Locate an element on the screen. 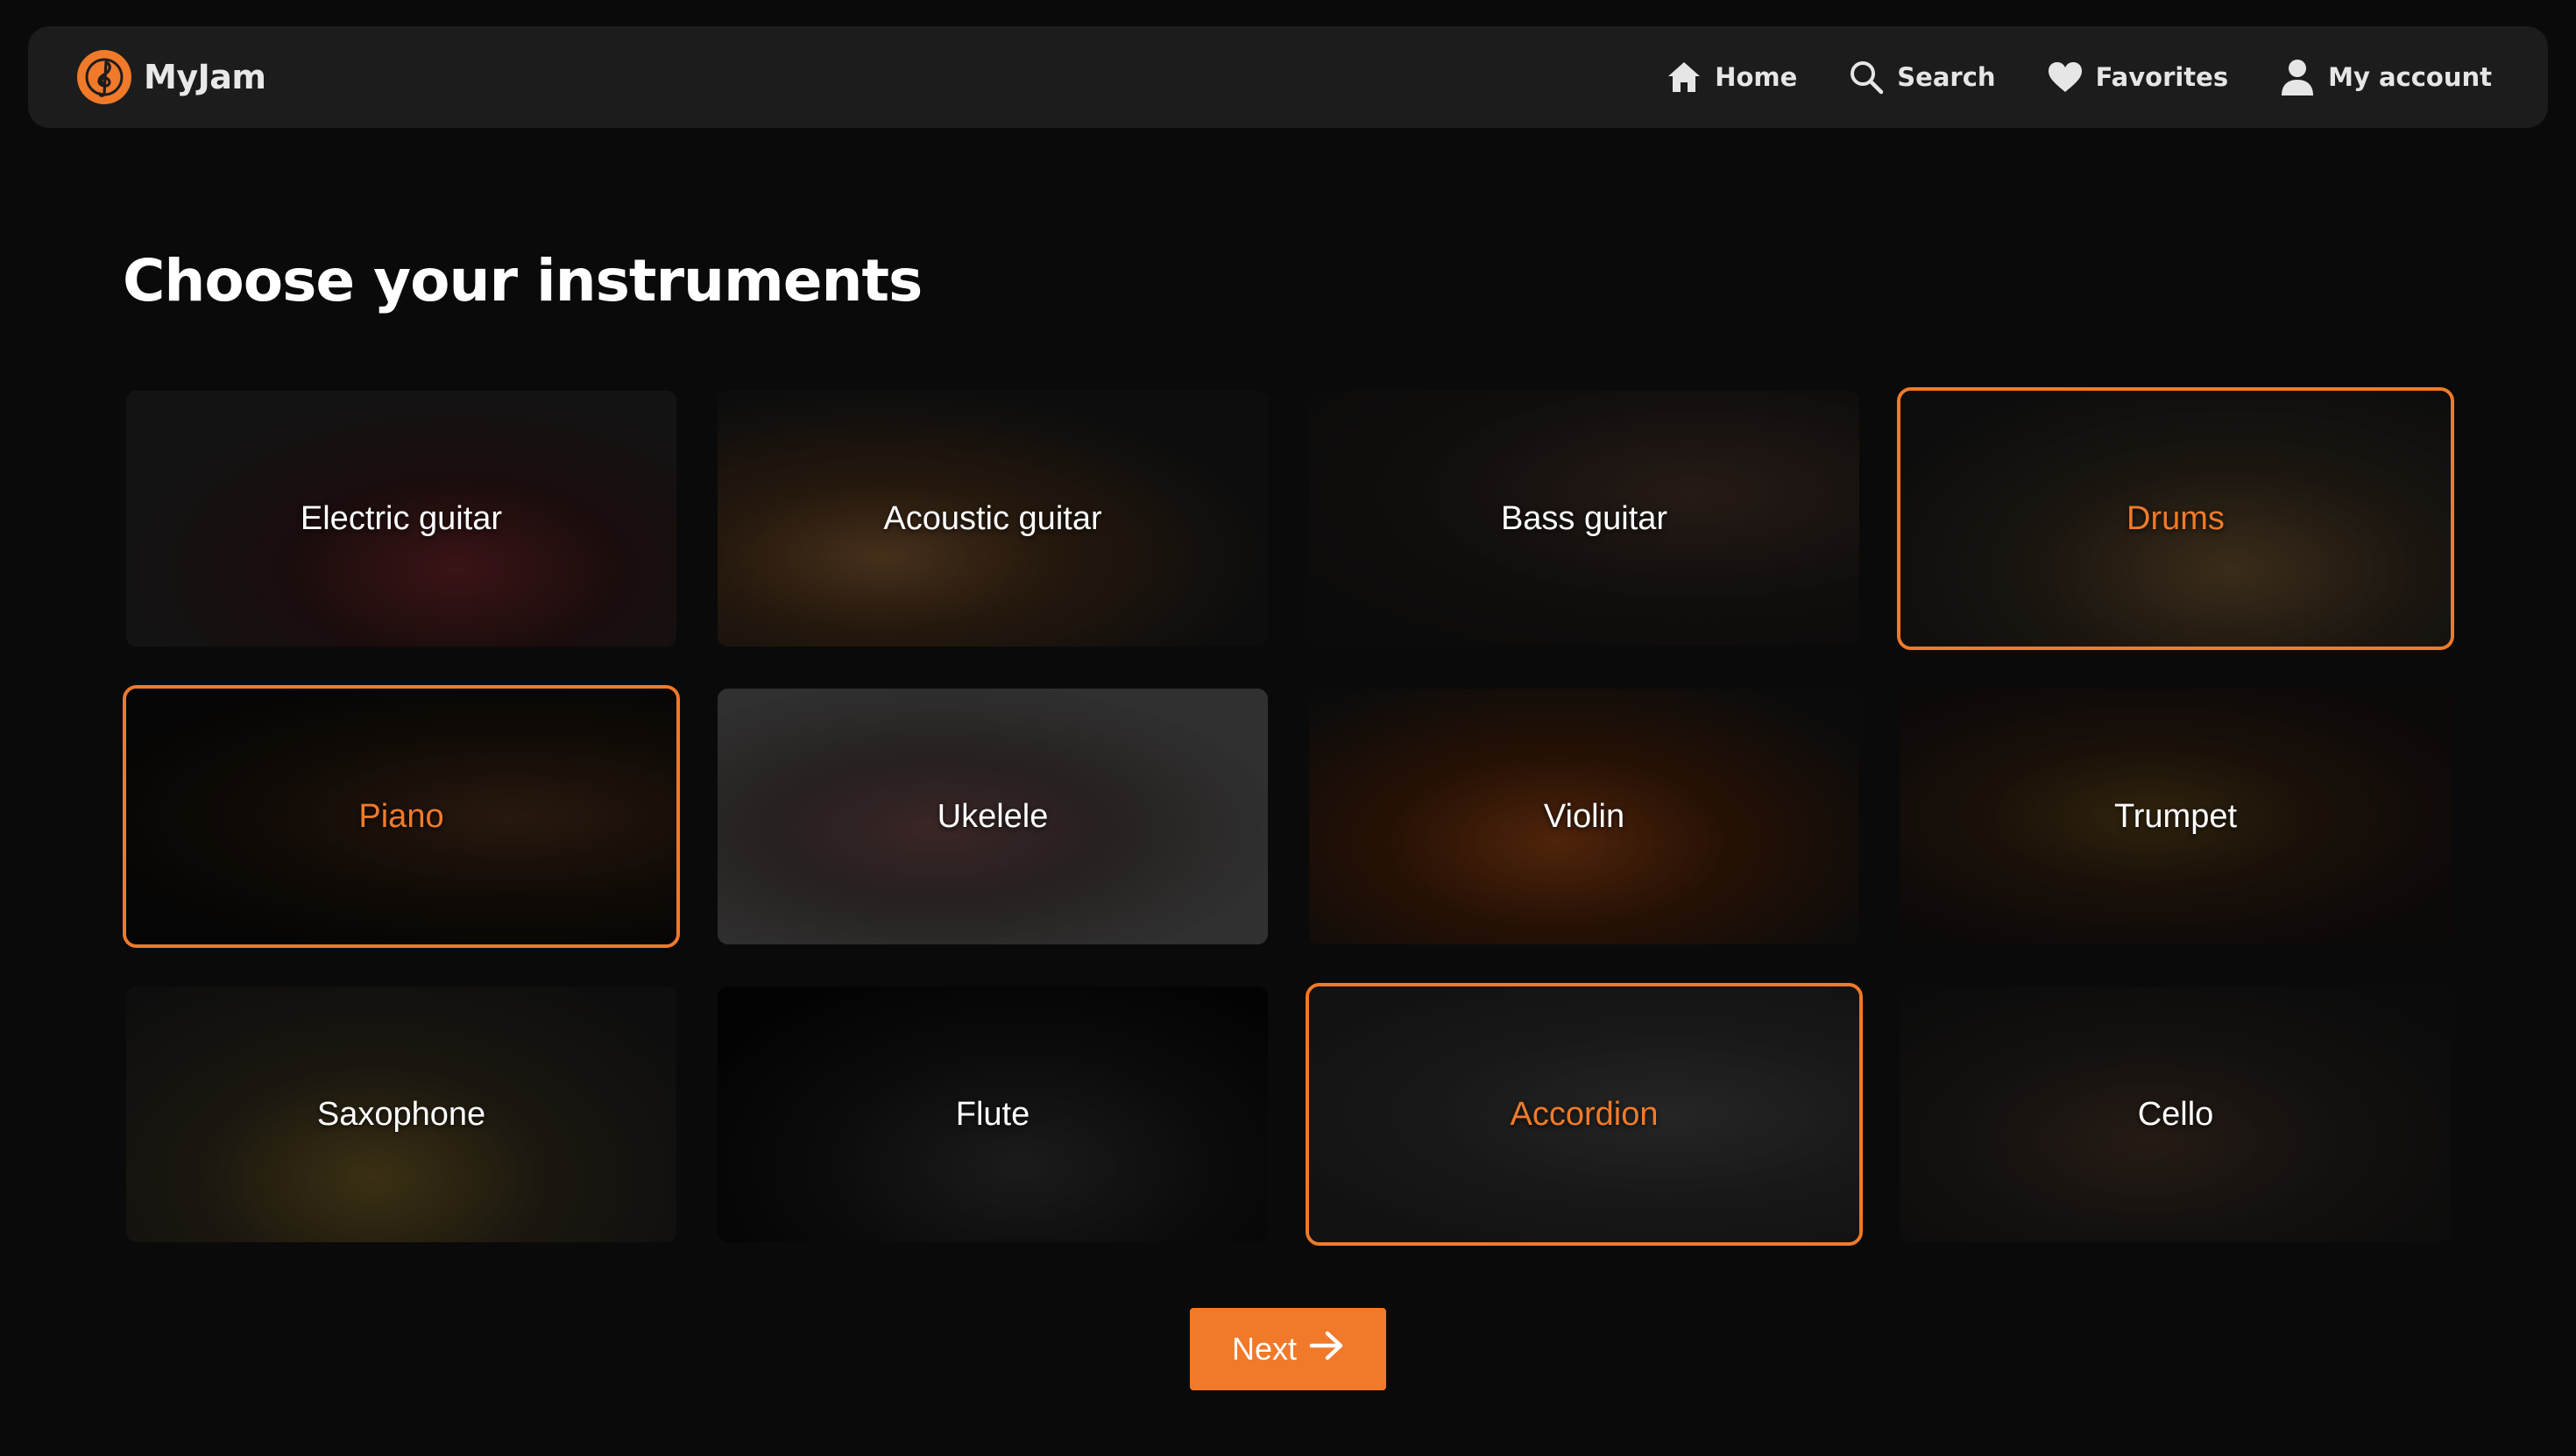  arrow-right-icon is located at coordinates (1326, 1349).